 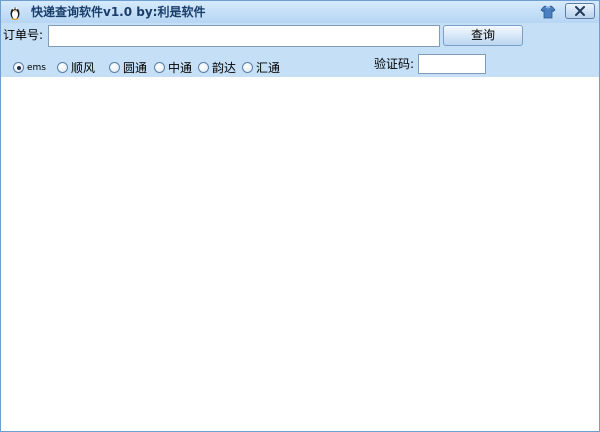 What do you see at coordinates (180, 68) in the screenshot?
I see `carrier-label: 中通` at bounding box center [180, 68].